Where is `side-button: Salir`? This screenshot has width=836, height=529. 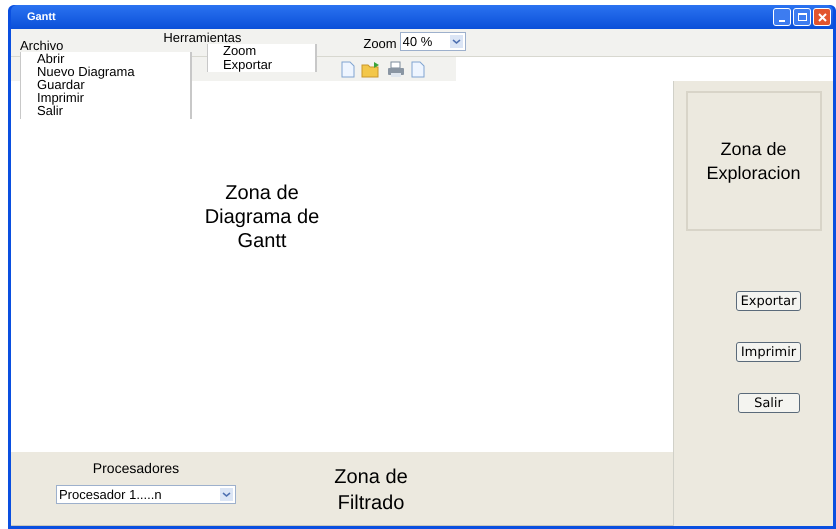 side-button: Salir is located at coordinates (769, 403).